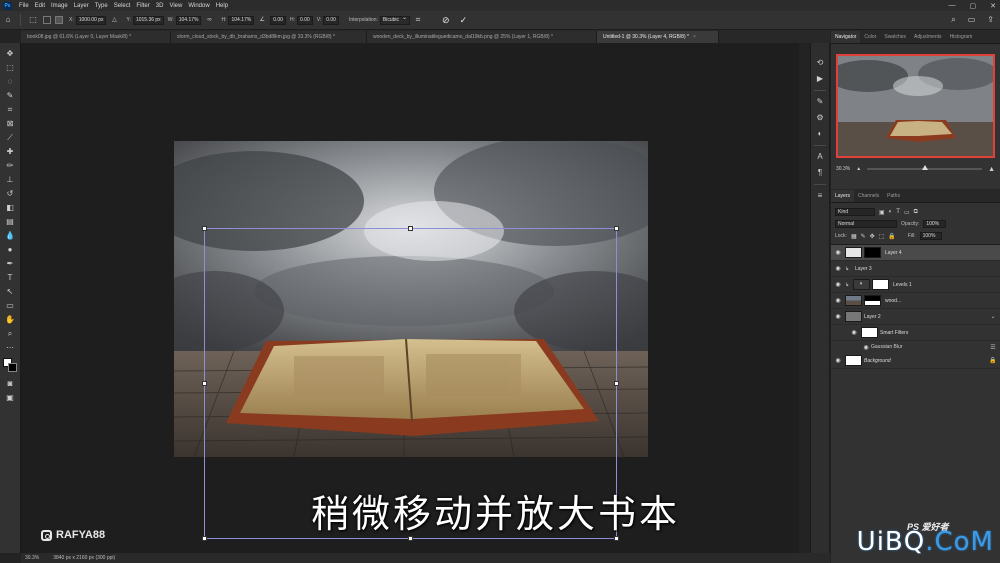 This screenshot has height=563, width=1000. What do you see at coordinates (47, 20) in the screenshot?
I see `reference-point-toggle` at bounding box center [47, 20].